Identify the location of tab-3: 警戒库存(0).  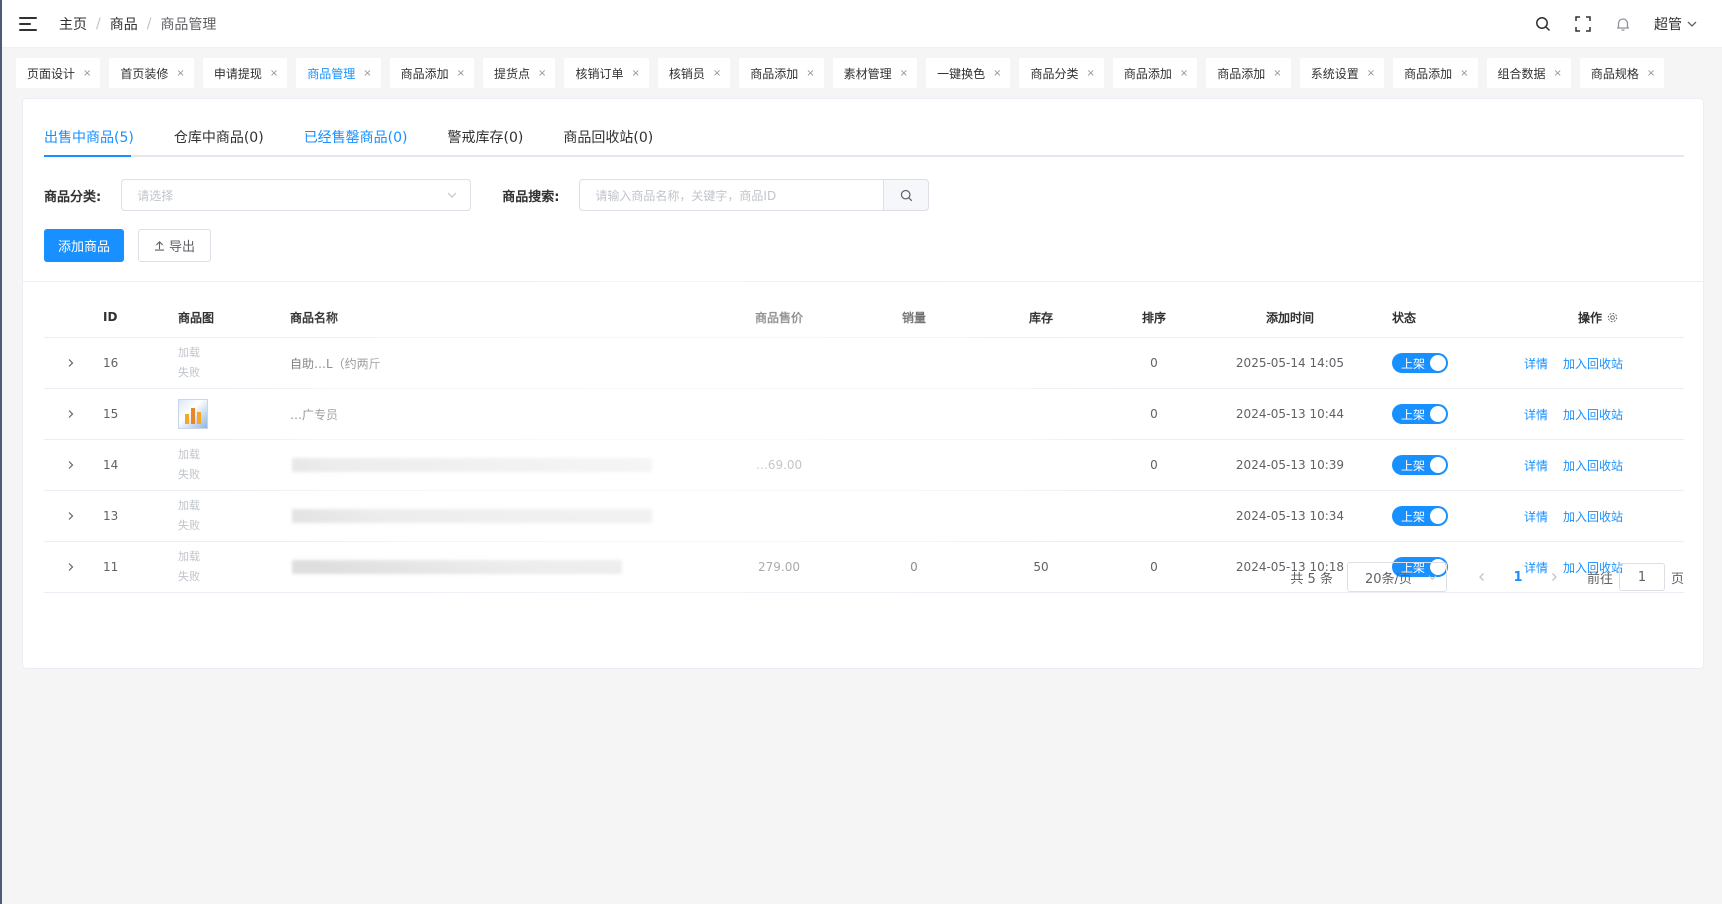
(486, 139).